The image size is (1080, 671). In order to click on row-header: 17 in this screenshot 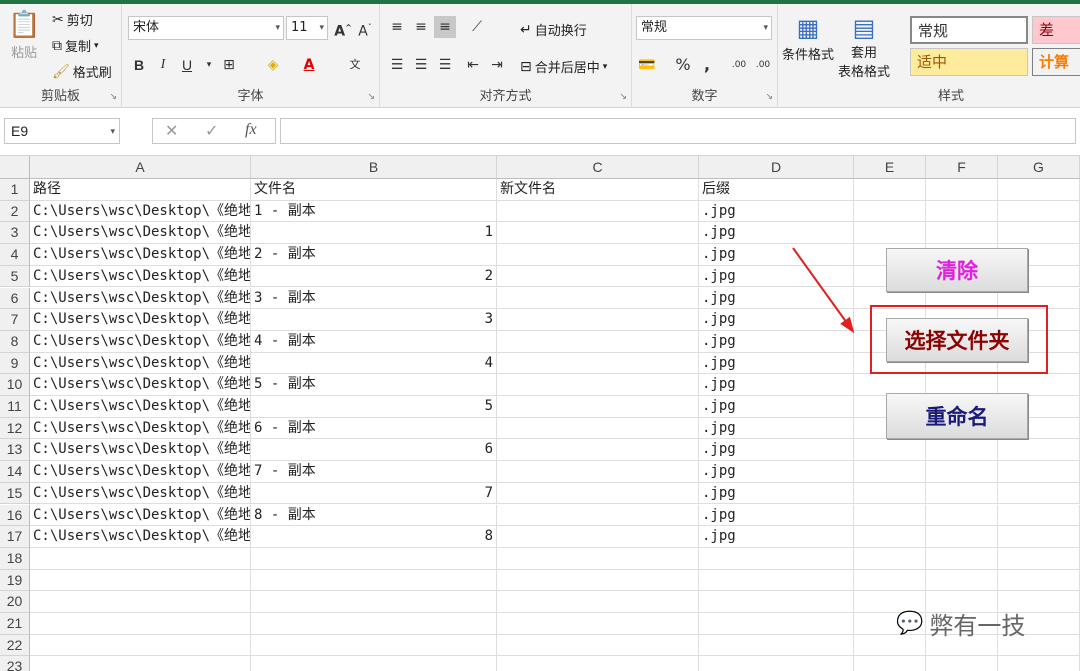, I will do `click(15, 537)`.